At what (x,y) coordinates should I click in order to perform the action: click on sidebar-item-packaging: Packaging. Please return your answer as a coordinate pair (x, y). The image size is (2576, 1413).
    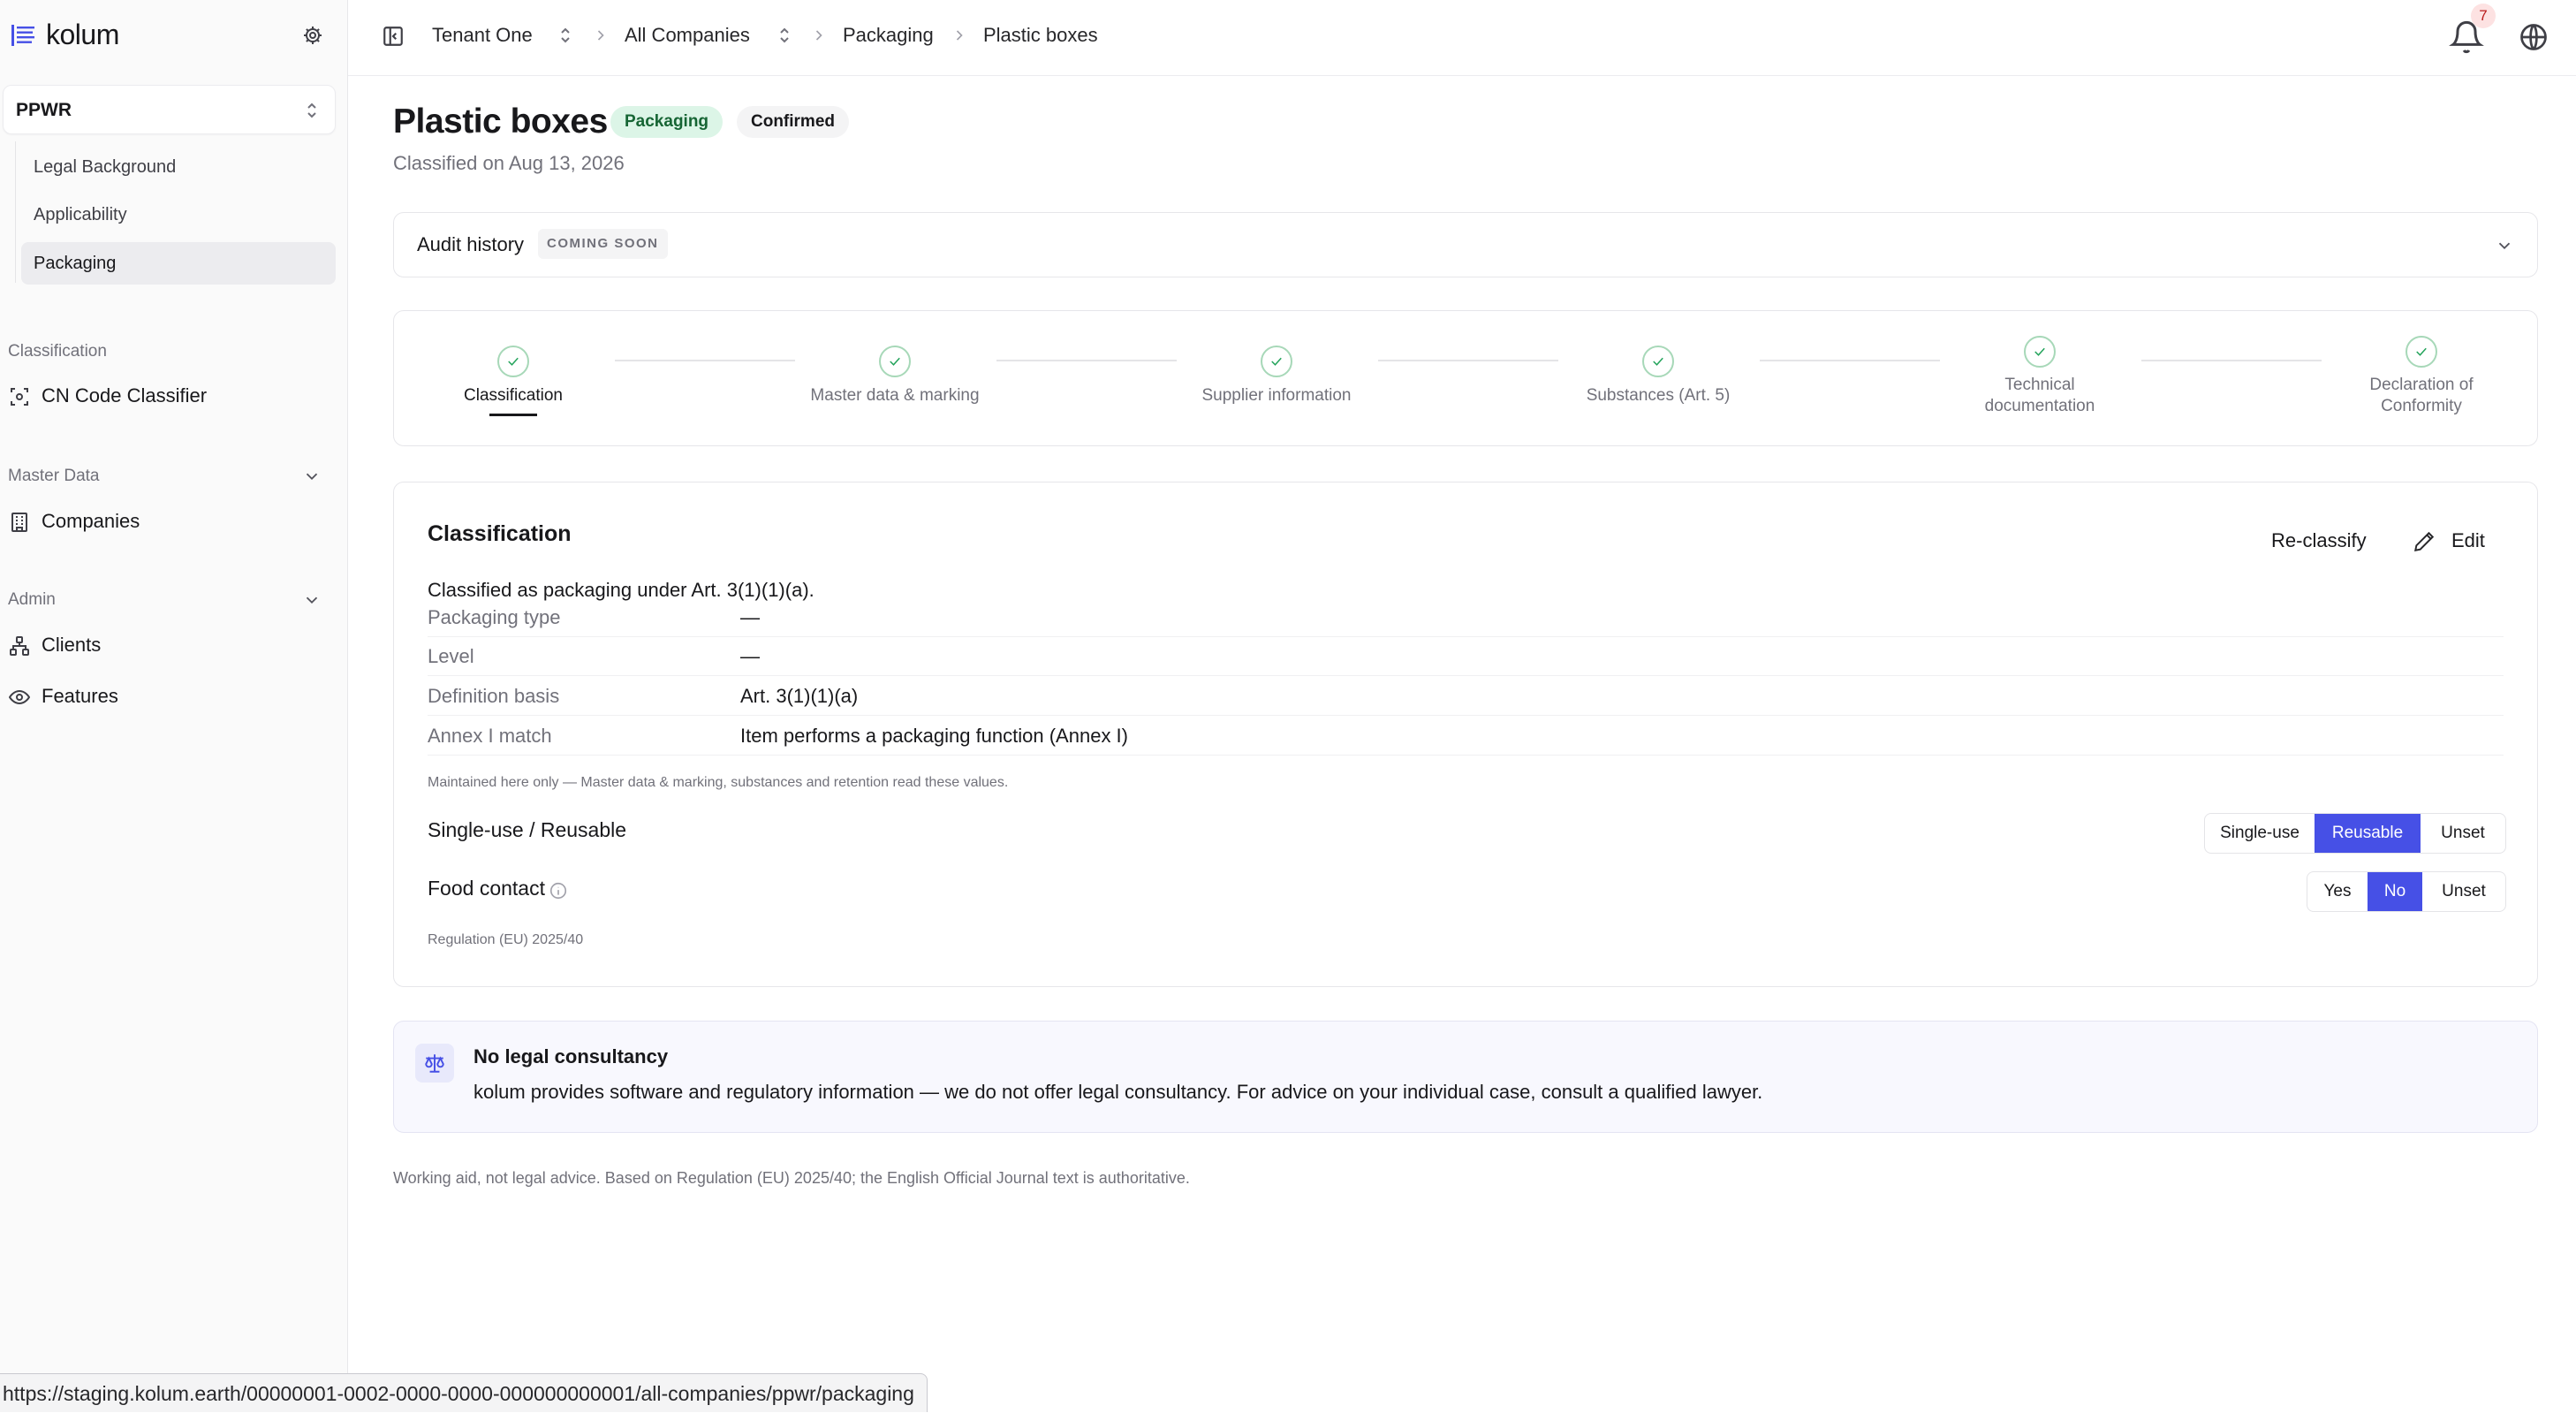
    Looking at the image, I should click on (179, 263).